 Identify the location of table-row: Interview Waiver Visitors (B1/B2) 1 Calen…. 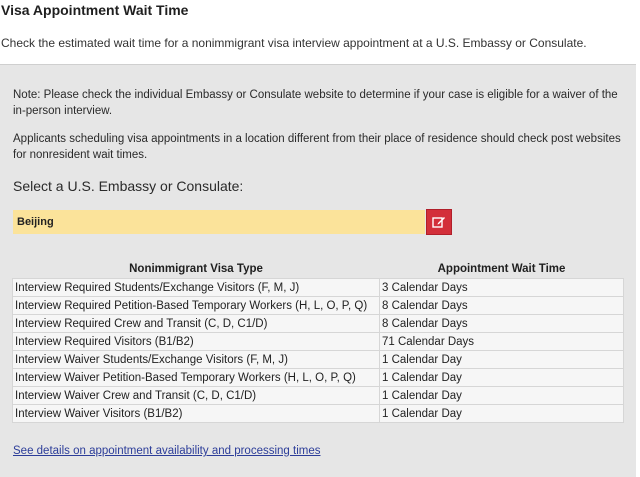
(318, 413).